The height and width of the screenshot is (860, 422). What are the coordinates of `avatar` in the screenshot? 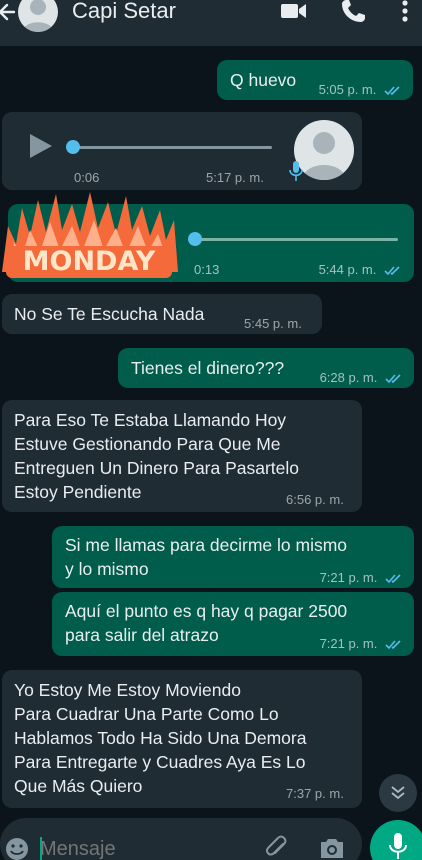 It's located at (38, 16).